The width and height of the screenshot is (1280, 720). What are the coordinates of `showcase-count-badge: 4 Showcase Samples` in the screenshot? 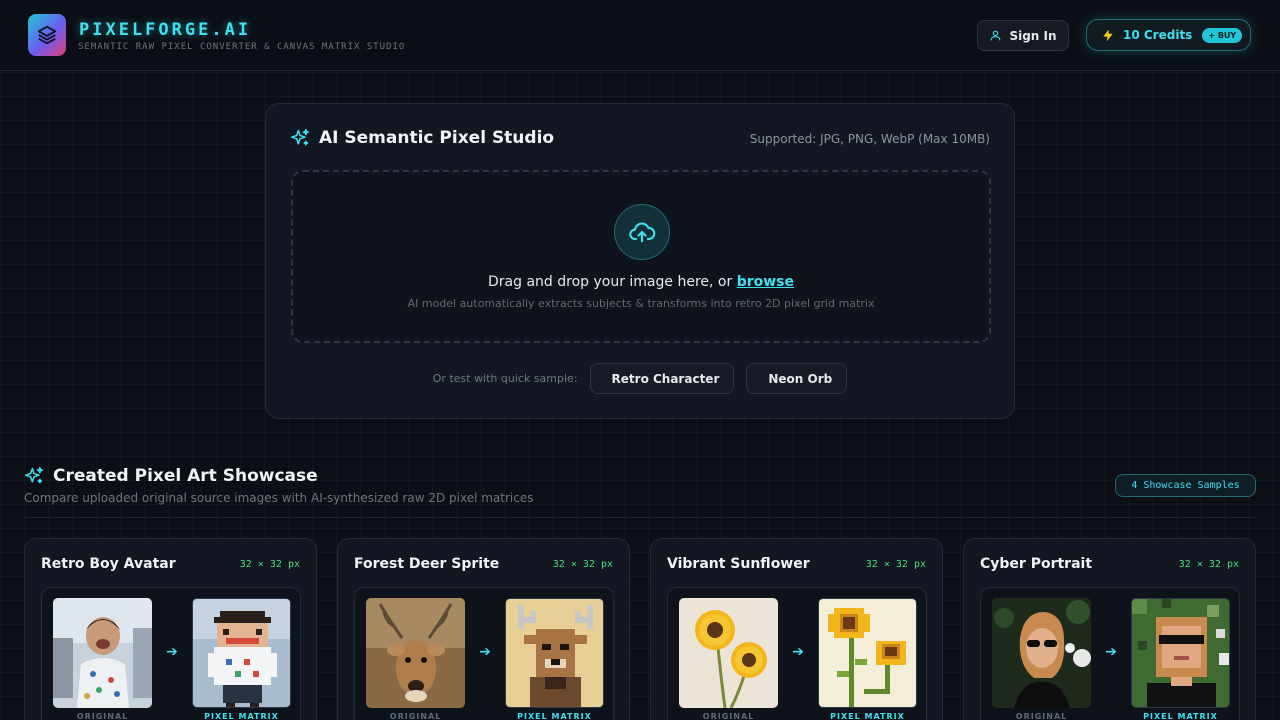 It's located at (1185, 485).